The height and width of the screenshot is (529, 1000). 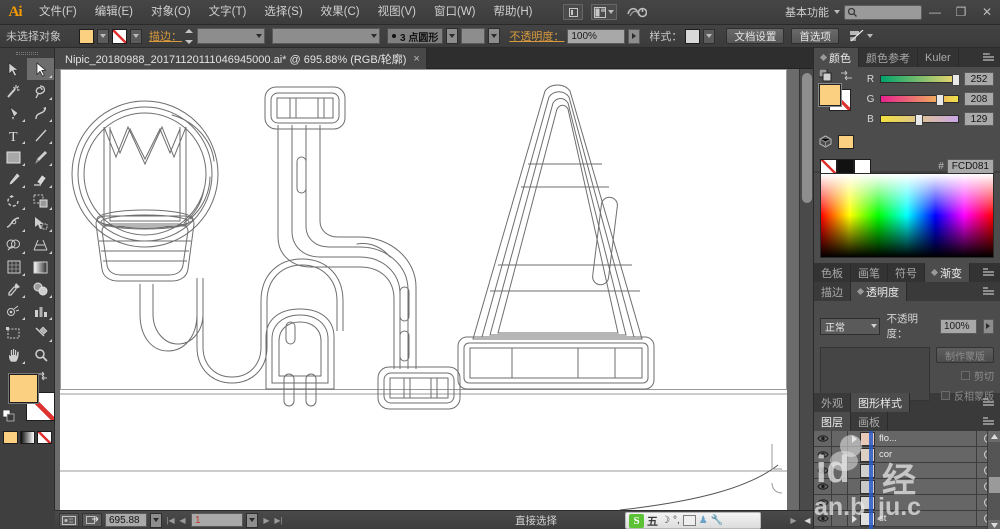 What do you see at coordinates (40, 179) in the screenshot?
I see `eraser-tool` at bounding box center [40, 179].